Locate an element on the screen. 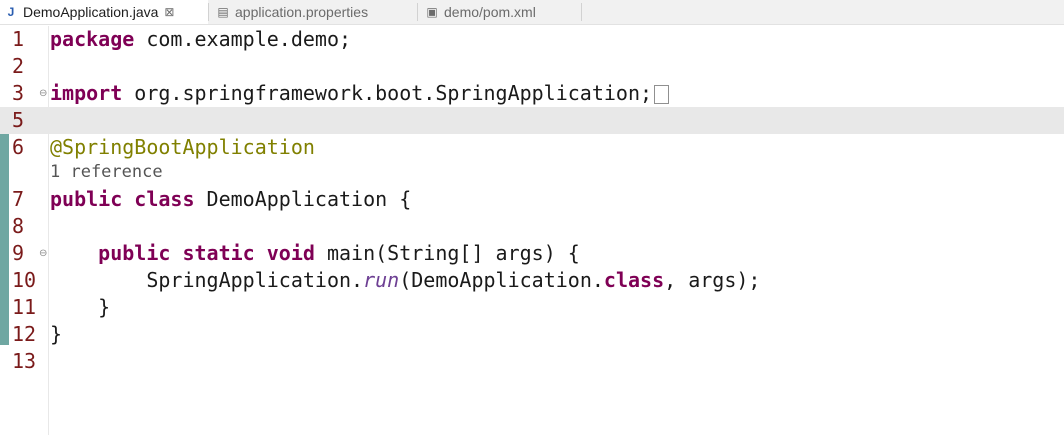 This screenshot has height=435, width=1064. code-line: 7 public class DemoApplication { is located at coordinates (532, 199).